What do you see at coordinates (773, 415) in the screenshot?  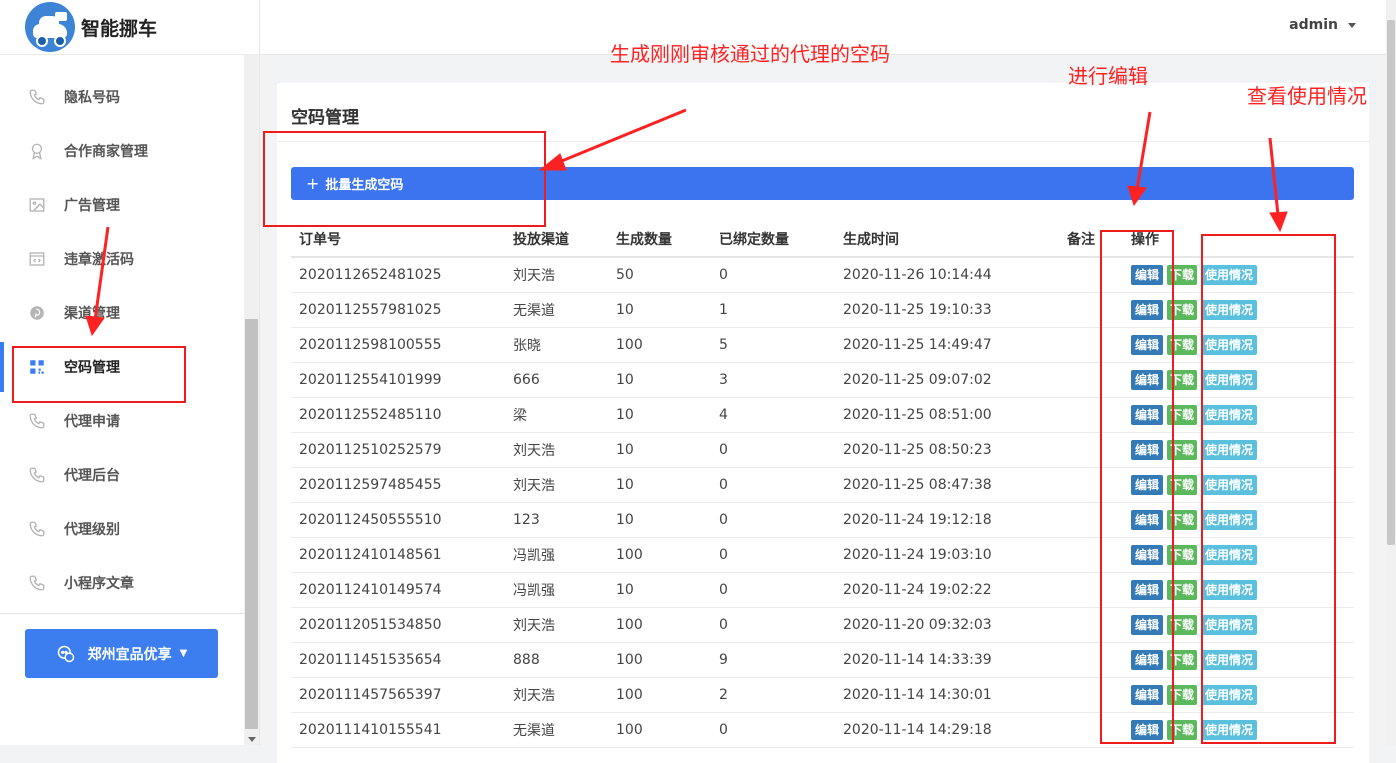 I see `bound-qty-cell: 4` at bounding box center [773, 415].